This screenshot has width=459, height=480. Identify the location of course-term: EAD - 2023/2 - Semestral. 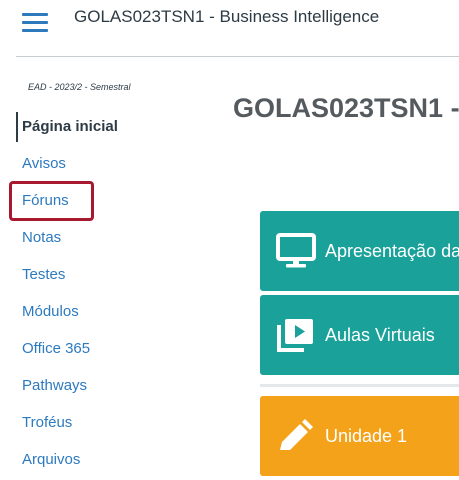
(79, 87).